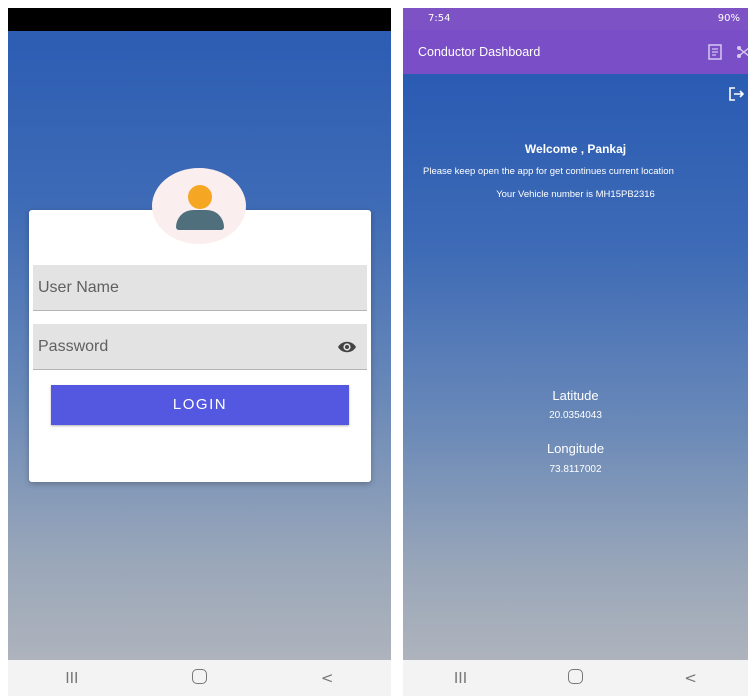 This screenshot has height=696, width=748. What do you see at coordinates (200, 288) in the screenshot?
I see `username-input: User Name` at bounding box center [200, 288].